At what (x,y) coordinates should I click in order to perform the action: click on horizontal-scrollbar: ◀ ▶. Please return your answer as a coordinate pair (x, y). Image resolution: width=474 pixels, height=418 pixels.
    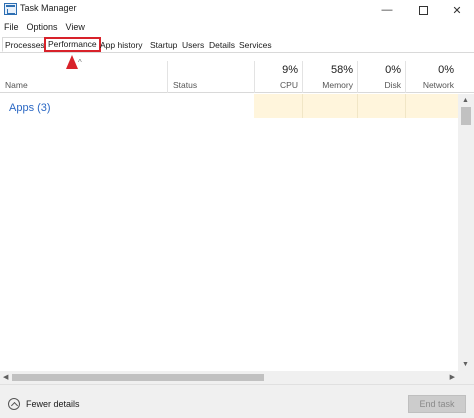
    Looking at the image, I should click on (229, 377).